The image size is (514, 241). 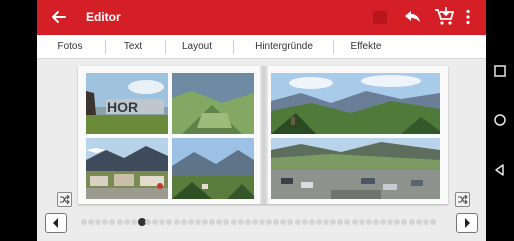 I want to click on mountain-panorama-photo, so click(x=355, y=103).